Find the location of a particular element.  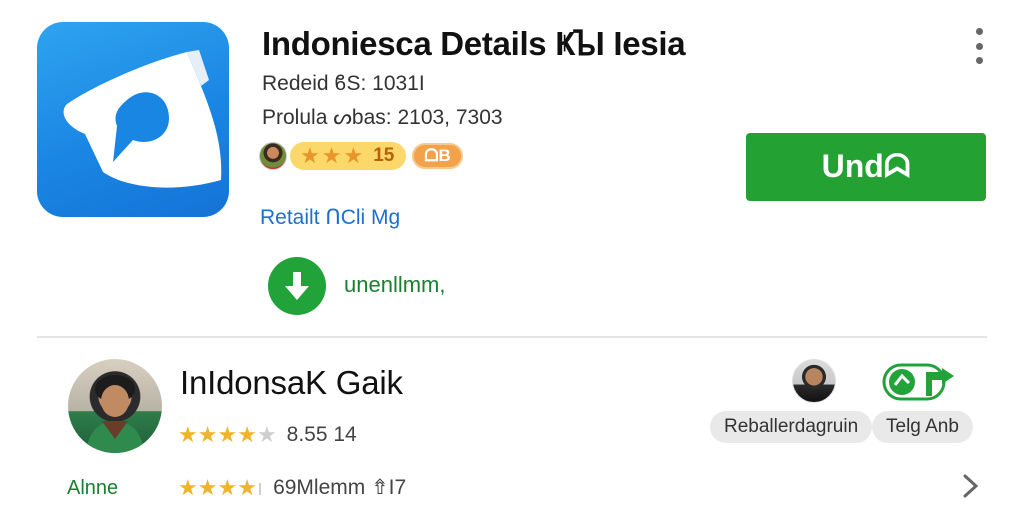

developer-side-label: Alnne is located at coordinates (93, 488).